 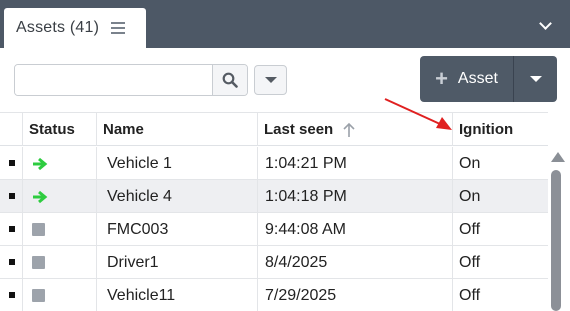 I want to click on column-header-name: Name, so click(x=176, y=129).